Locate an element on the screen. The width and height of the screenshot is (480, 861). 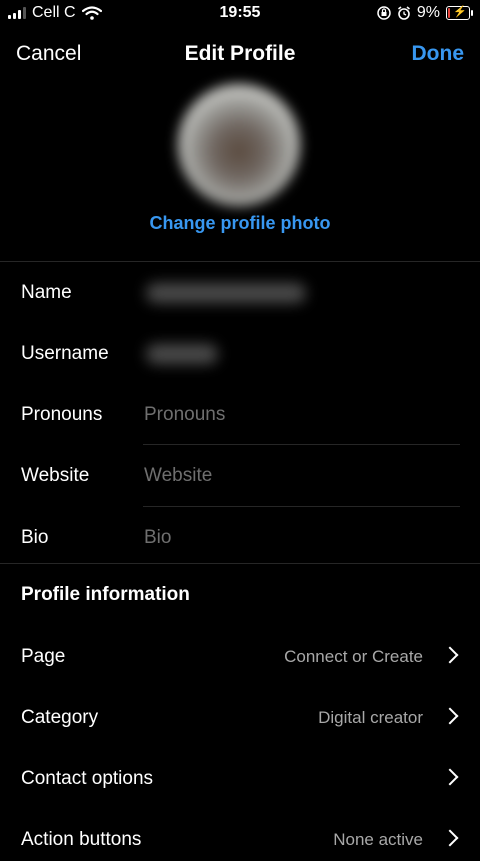
website-field: Website is located at coordinates (178, 476).